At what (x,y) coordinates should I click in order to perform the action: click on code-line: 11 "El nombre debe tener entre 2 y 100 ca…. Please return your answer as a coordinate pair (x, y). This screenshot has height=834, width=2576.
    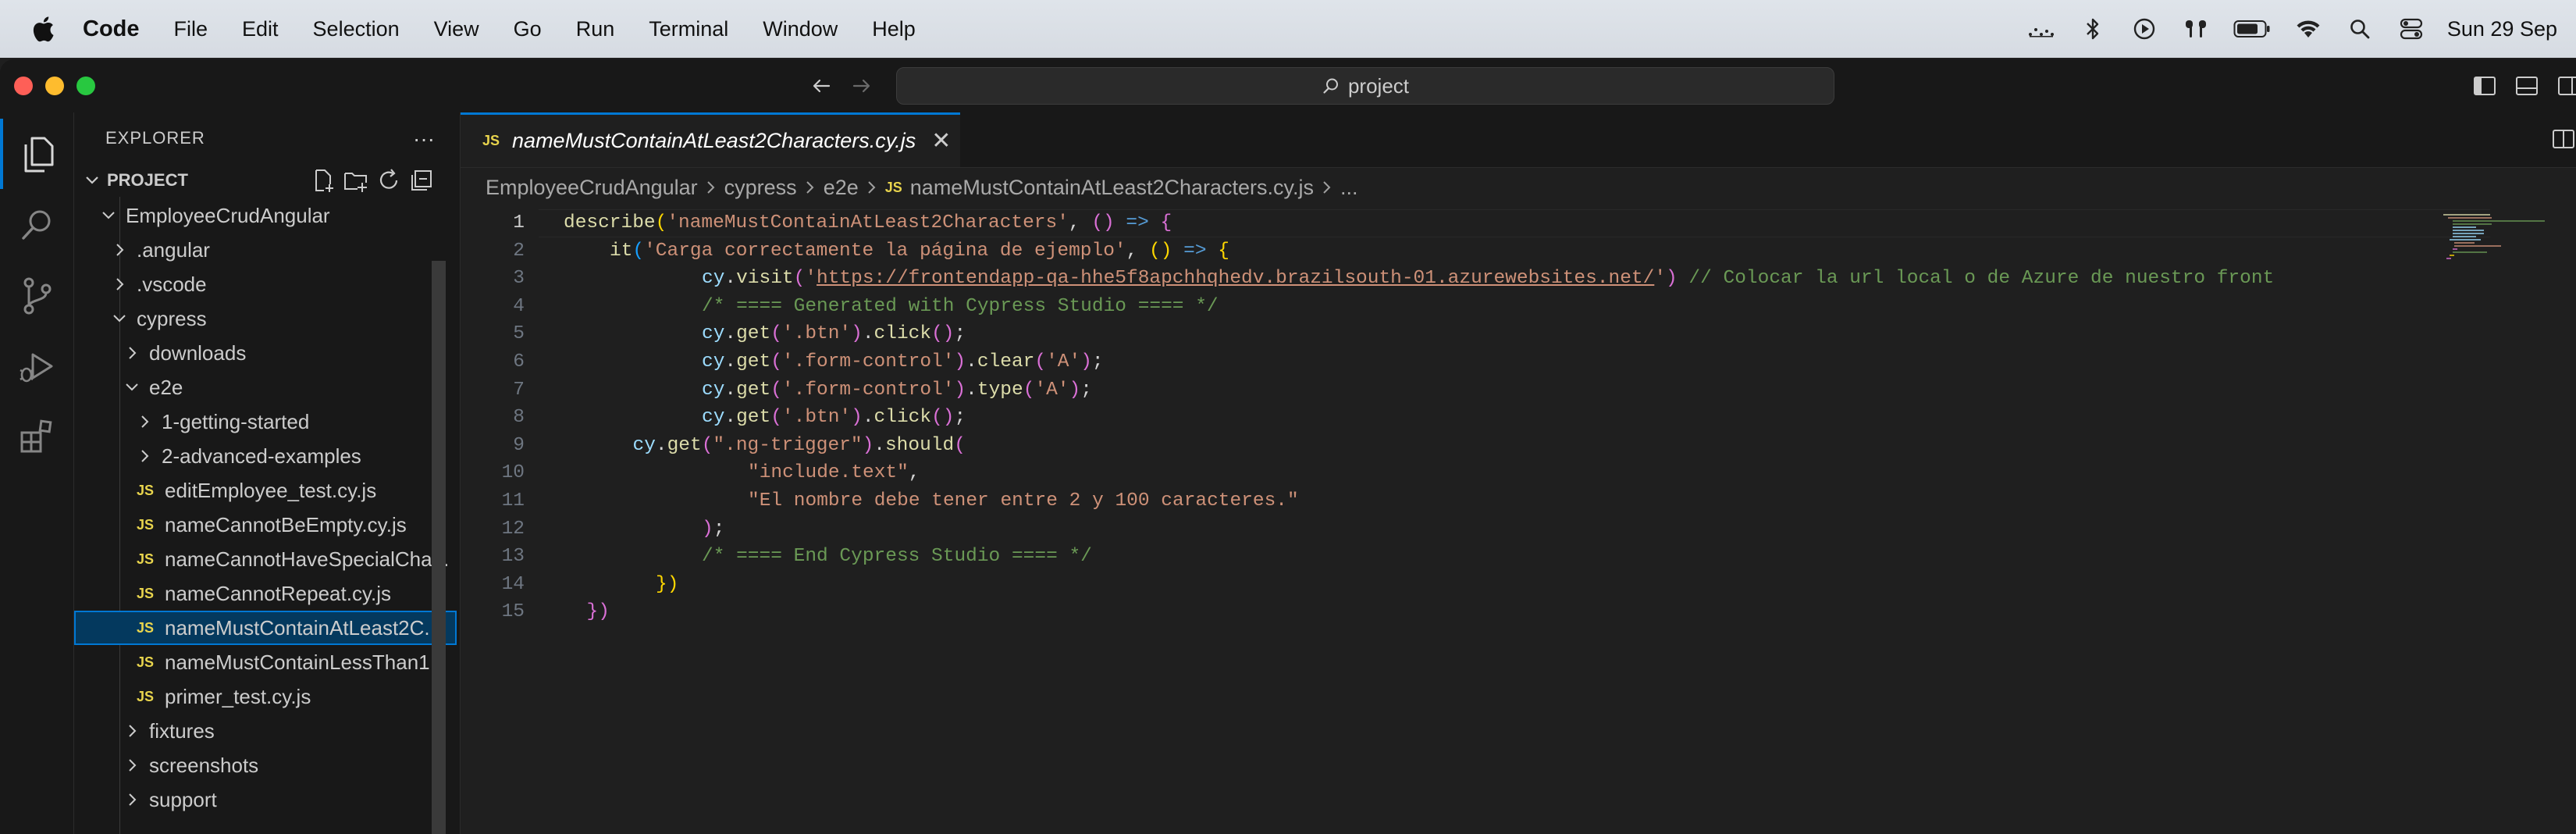
    Looking at the image, I should click on (1475, 501).